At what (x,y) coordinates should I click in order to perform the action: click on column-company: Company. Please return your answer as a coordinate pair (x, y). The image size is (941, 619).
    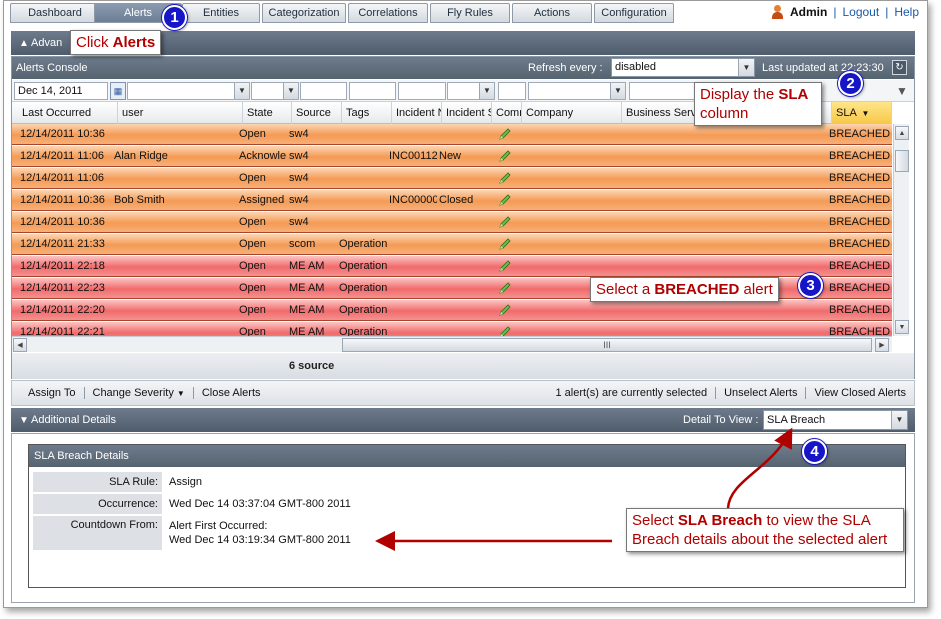
    Looking at the image, I should click on (572, 113).